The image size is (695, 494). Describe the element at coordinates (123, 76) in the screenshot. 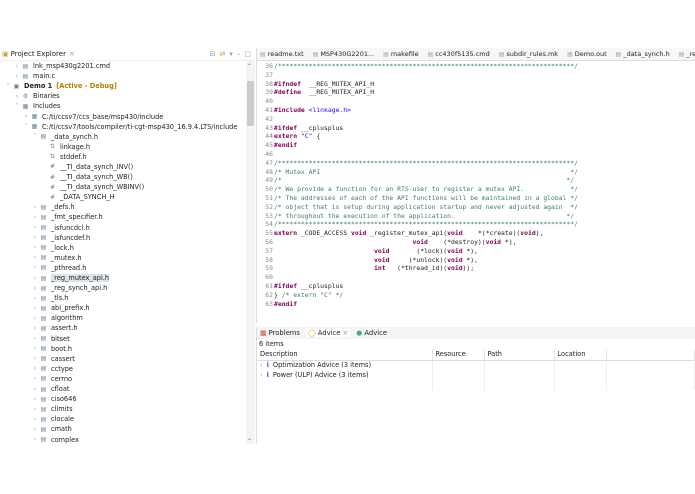

I see `tree-item: › ▤ main.c` at that location.